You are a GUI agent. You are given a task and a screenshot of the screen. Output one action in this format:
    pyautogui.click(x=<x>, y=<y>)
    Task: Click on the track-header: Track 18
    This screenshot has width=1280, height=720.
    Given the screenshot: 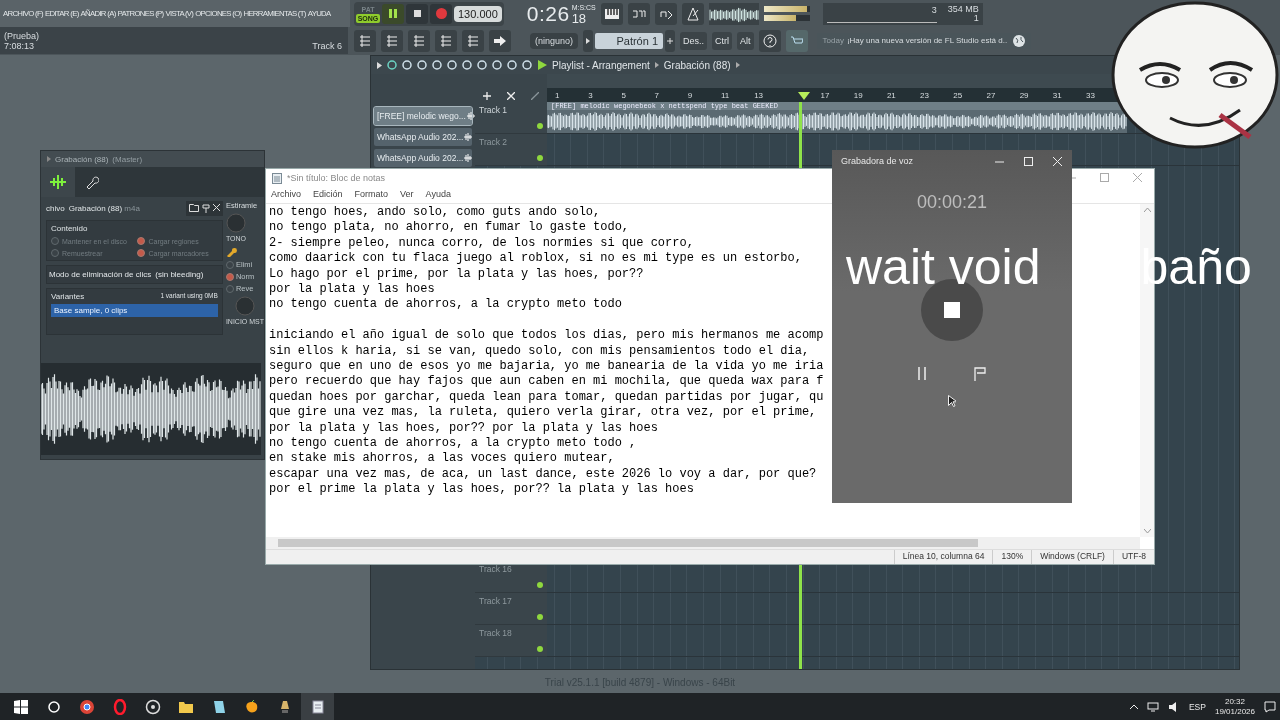 What is the action you would take?
    pyautogui.click(x=511, y=641)
    